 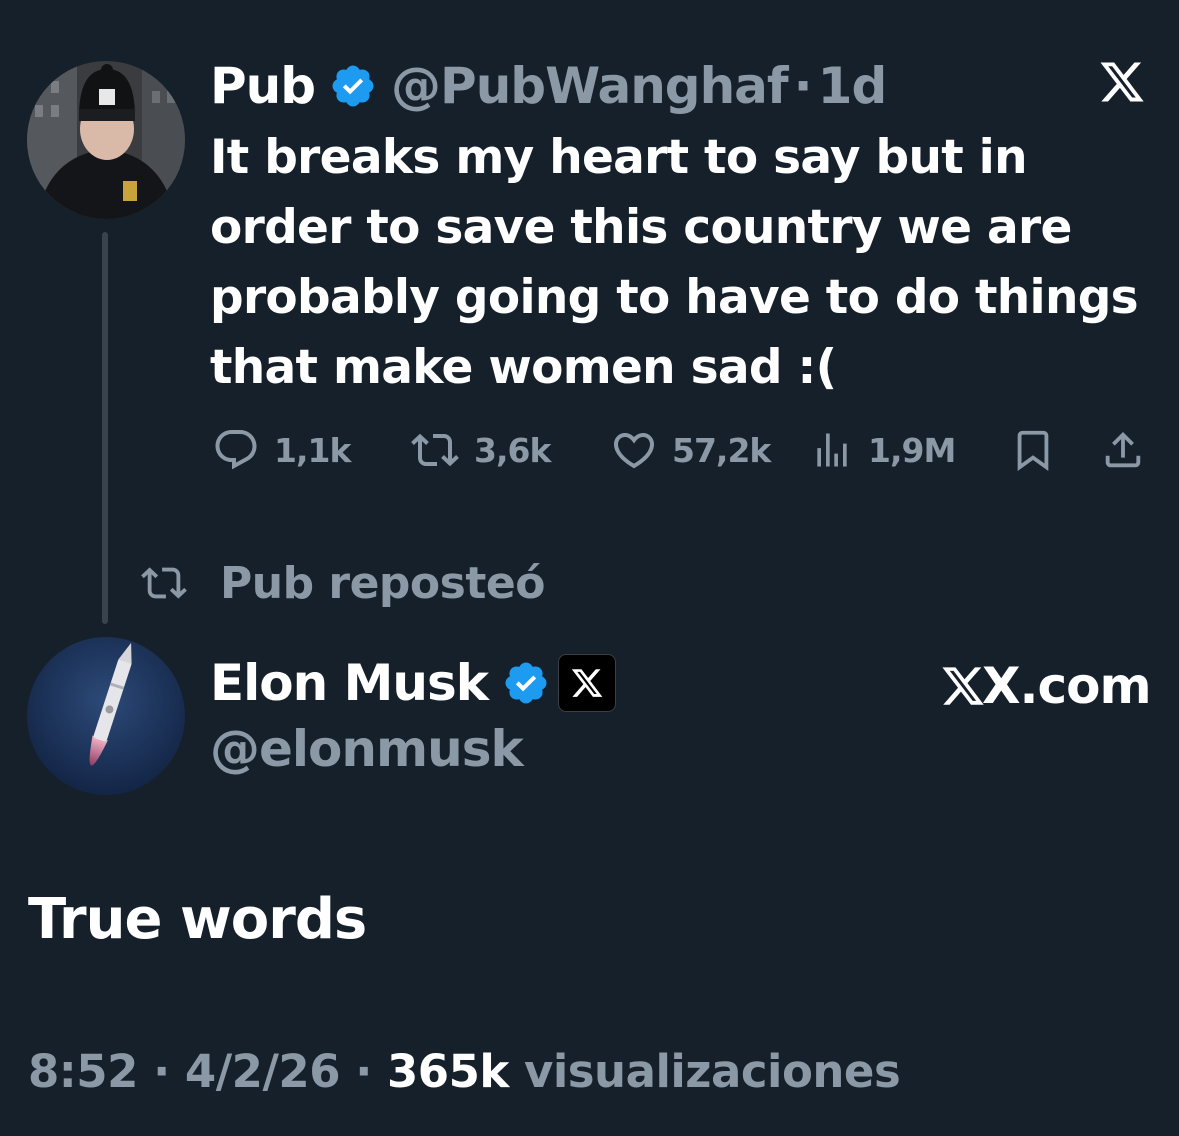 I want to click on pub-tweet-header: Pub @PubWanghaf · 1d, so click(x=549, y=86).